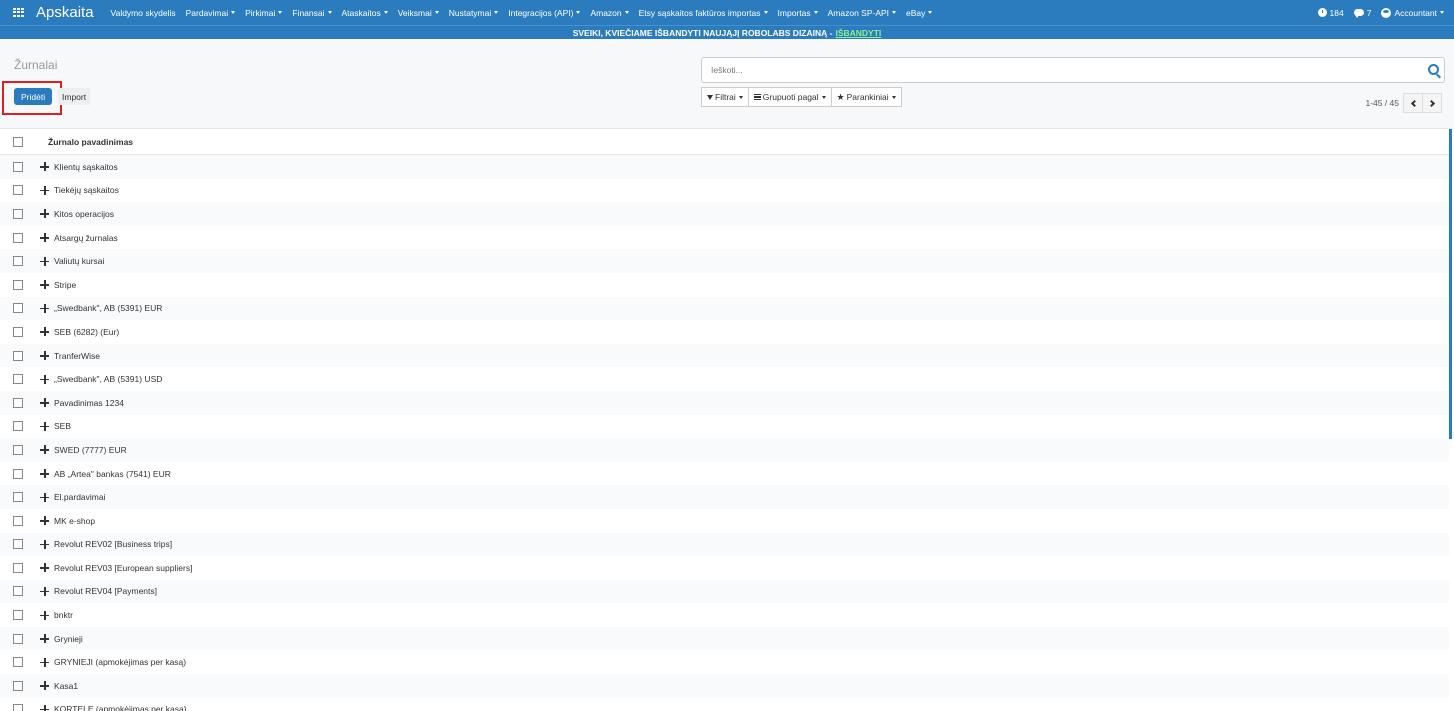  I want to click on table-row: Revolut REV03 [European suppliers], so click(724, 568).